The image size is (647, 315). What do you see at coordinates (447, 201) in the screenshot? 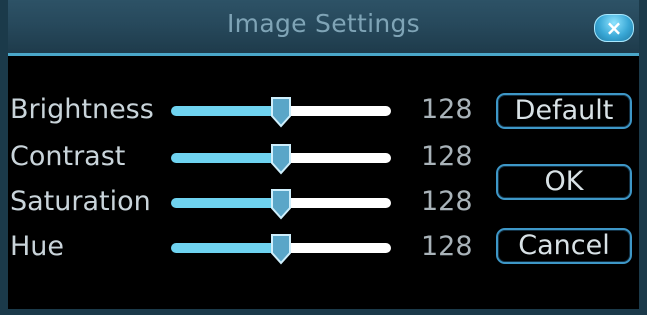
I see `saturation-value: 128` at bounding box center [447, 201].